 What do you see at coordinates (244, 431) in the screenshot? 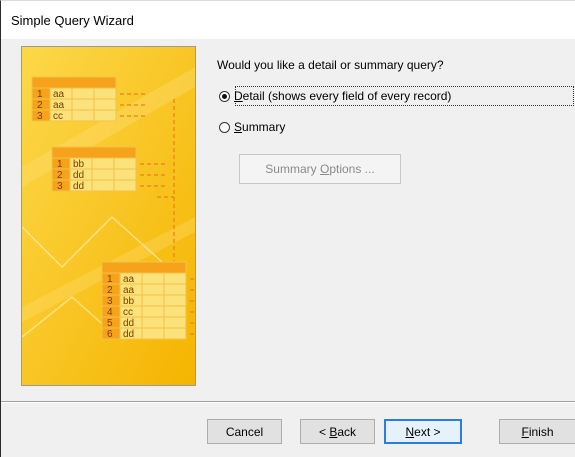
I see `cancel-button: Cancel` at bounding box center [244, 431].